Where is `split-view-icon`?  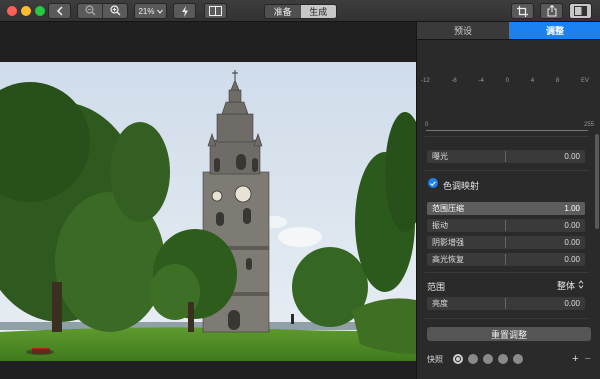 split-view-icon is located at coordinates (215, 11).